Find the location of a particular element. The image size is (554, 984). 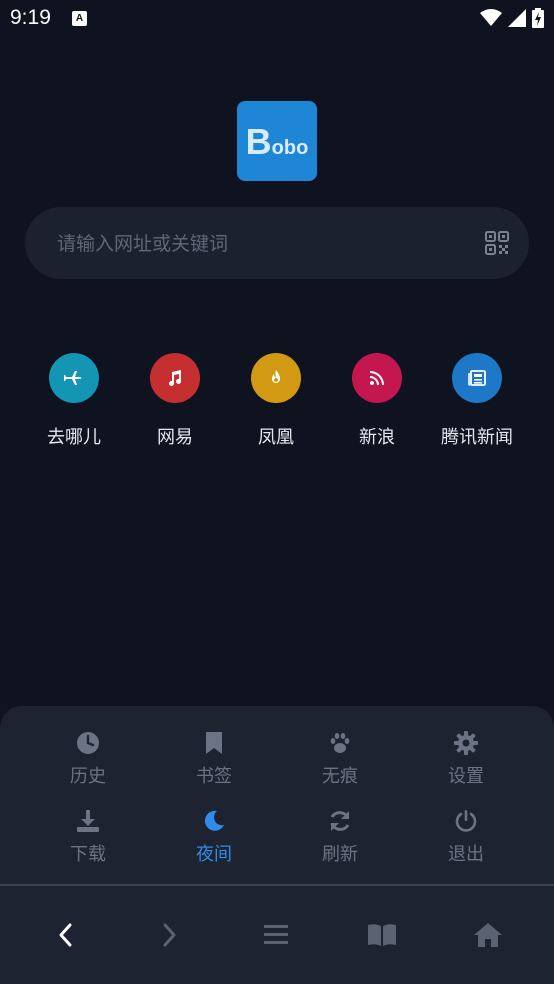

menu-incognito-label: 无痕 is located at coordinates (340, 776).